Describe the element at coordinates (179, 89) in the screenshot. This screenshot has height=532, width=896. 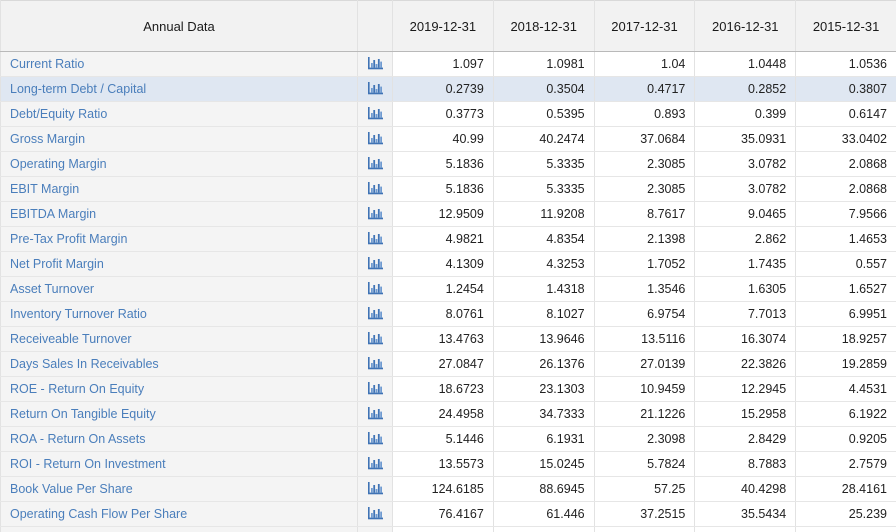
I see `row-label-cell: Long-term Debt / Capital` at that location.